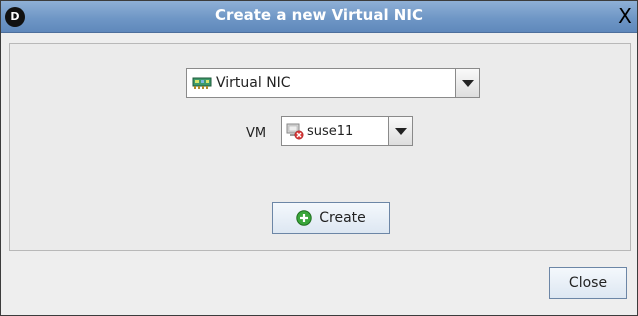  I want to click on close-button: Close, so click(588, 283).